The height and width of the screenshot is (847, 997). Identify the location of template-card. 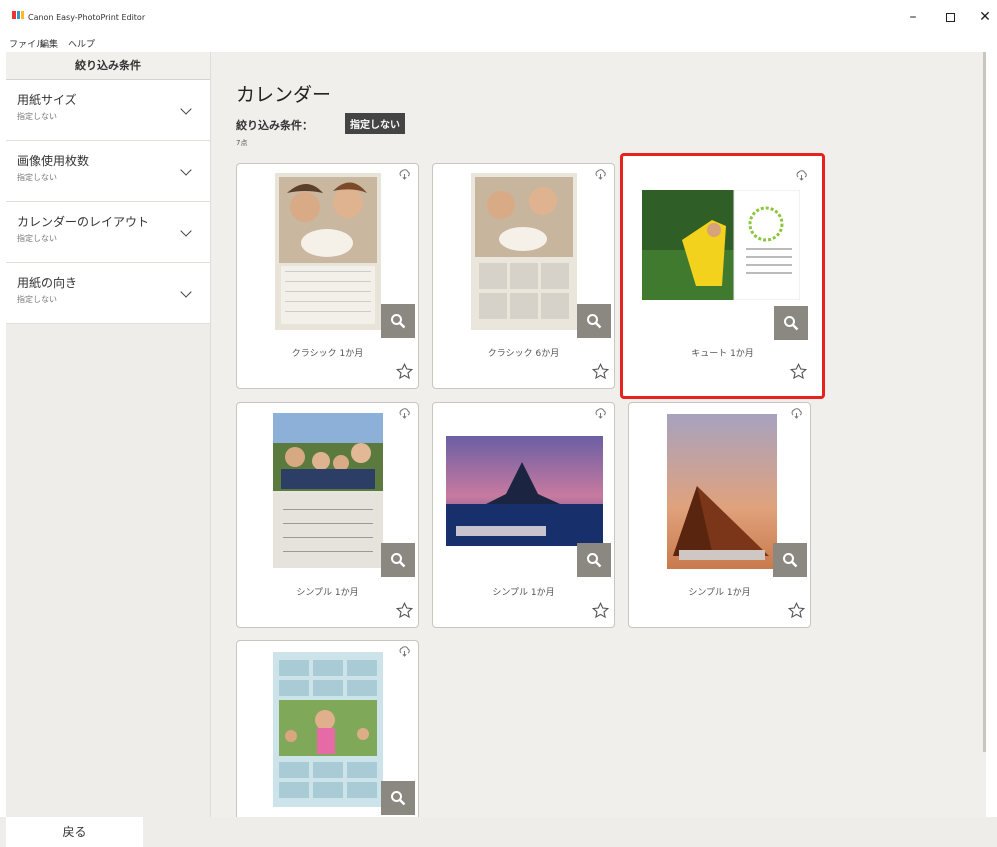
(327, 728).